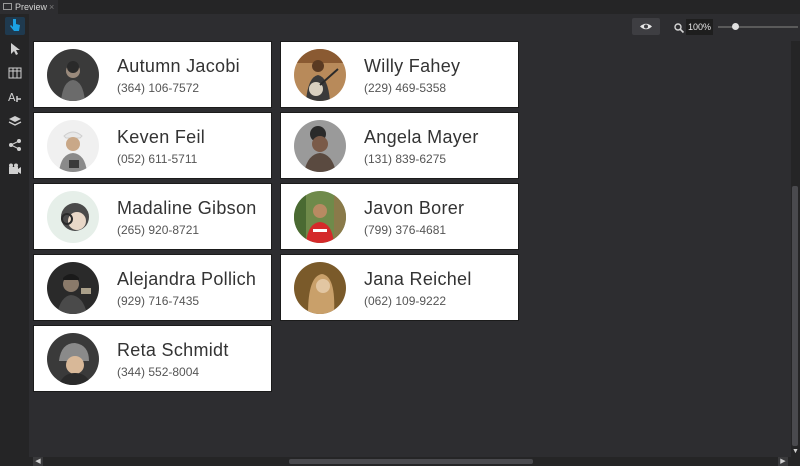 Image resolution: width=800 pixels, height=466 pixels. Describe the element at coordinates (412, 66) in the screenshot. I see `contact-name: Willy Fahey` at that location.